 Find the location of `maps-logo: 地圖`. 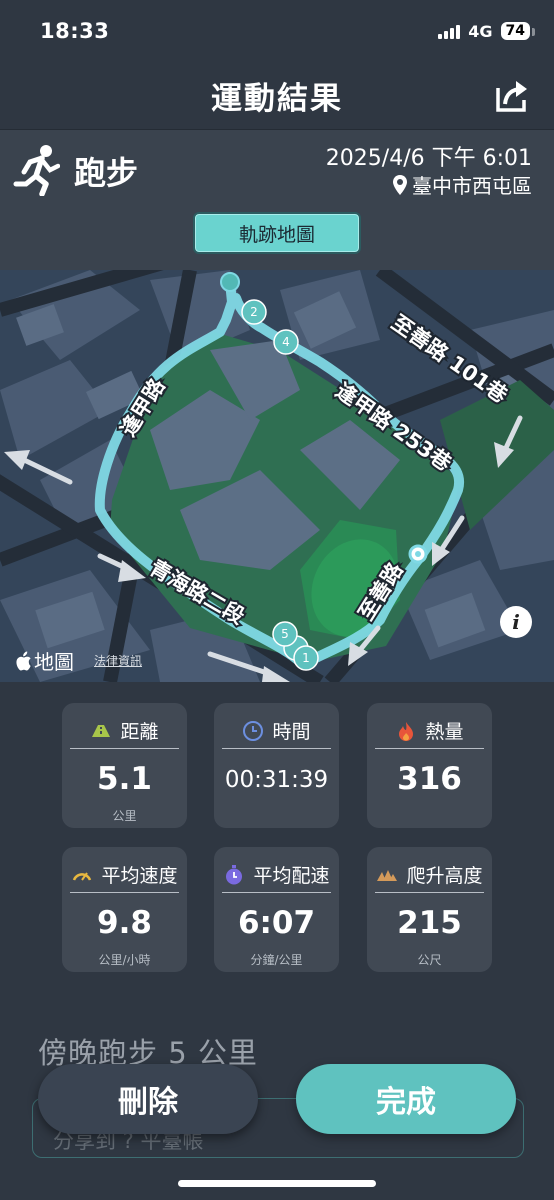

maps-logo: 地圖 is located at coordinates (44, 660).